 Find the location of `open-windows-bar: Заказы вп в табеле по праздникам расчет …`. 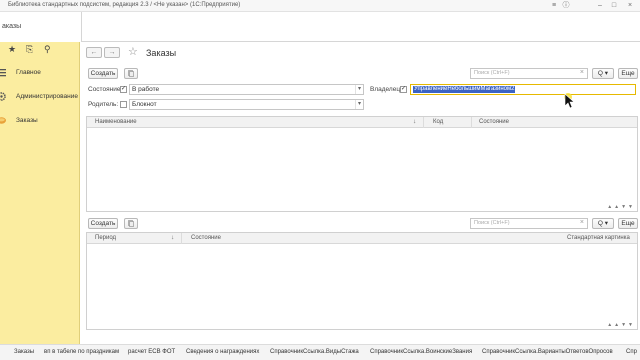

open-windows-bar: Заказы вп в табеле по праздникам расчет … is located at coordinates (320, 352).